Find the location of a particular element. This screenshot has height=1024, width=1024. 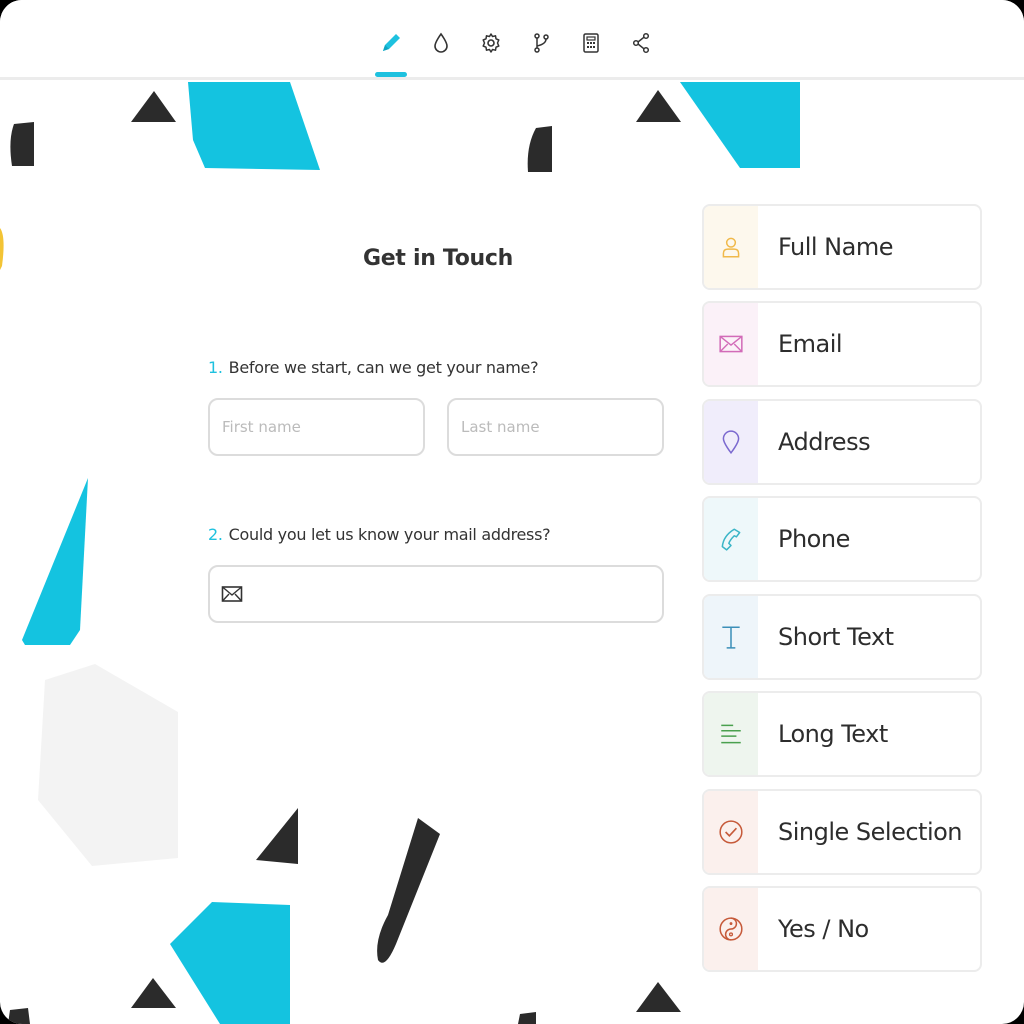

palette-item-label: Short Text is located at coordinates (836, 637).